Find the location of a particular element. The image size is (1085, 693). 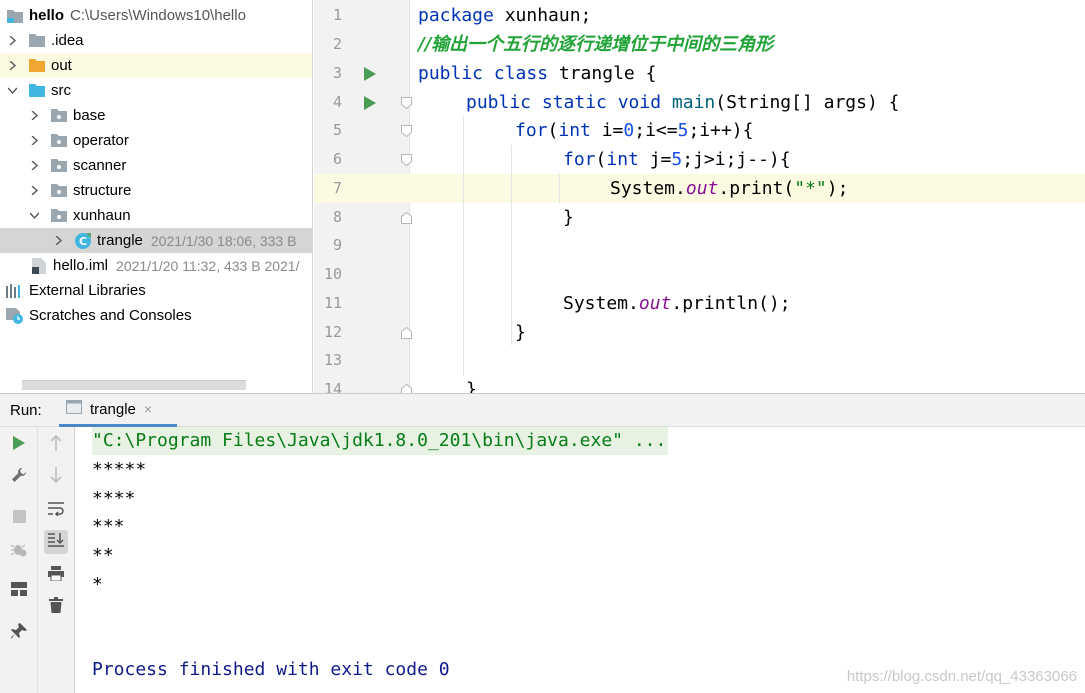

next-occurrence-button is located at coordinates (56, 477).